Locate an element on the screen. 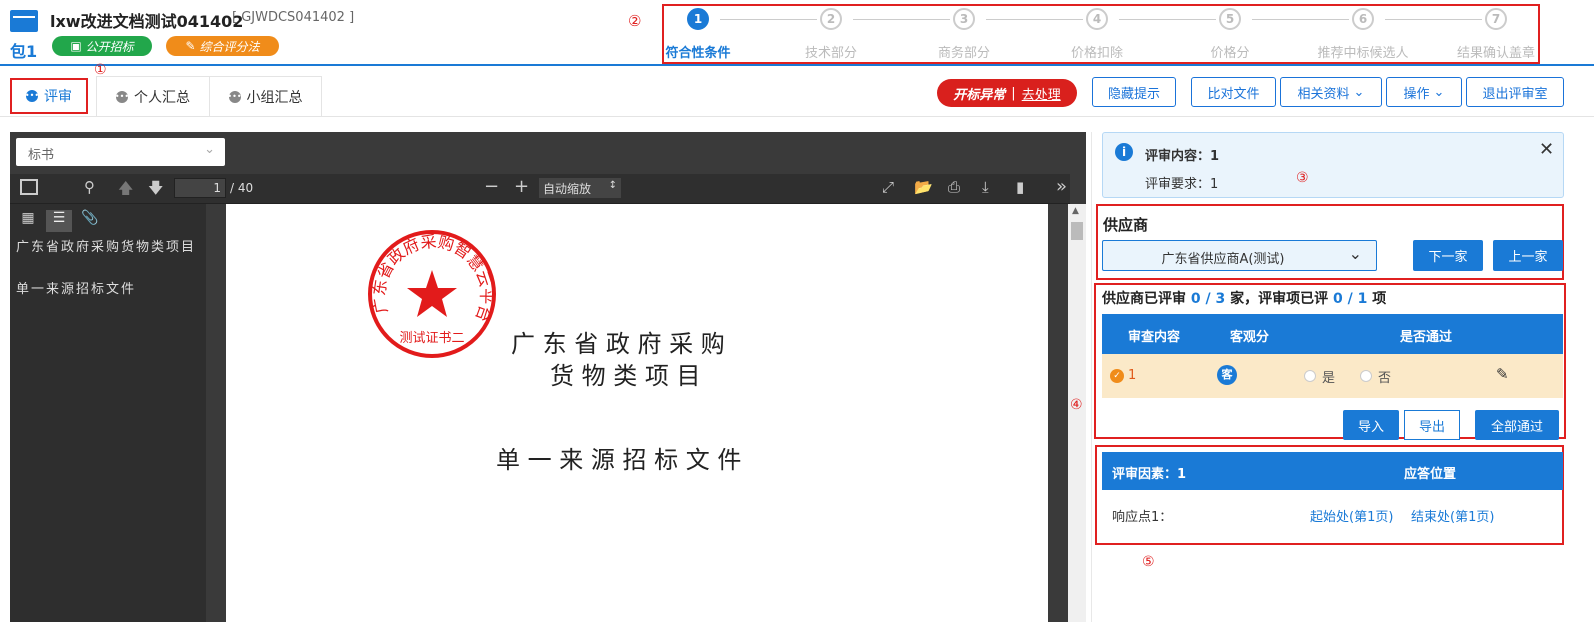 The height and width of the screenshot is (622, 1594). next-page-icon: 🡇 is located at coordinates (155, 190).